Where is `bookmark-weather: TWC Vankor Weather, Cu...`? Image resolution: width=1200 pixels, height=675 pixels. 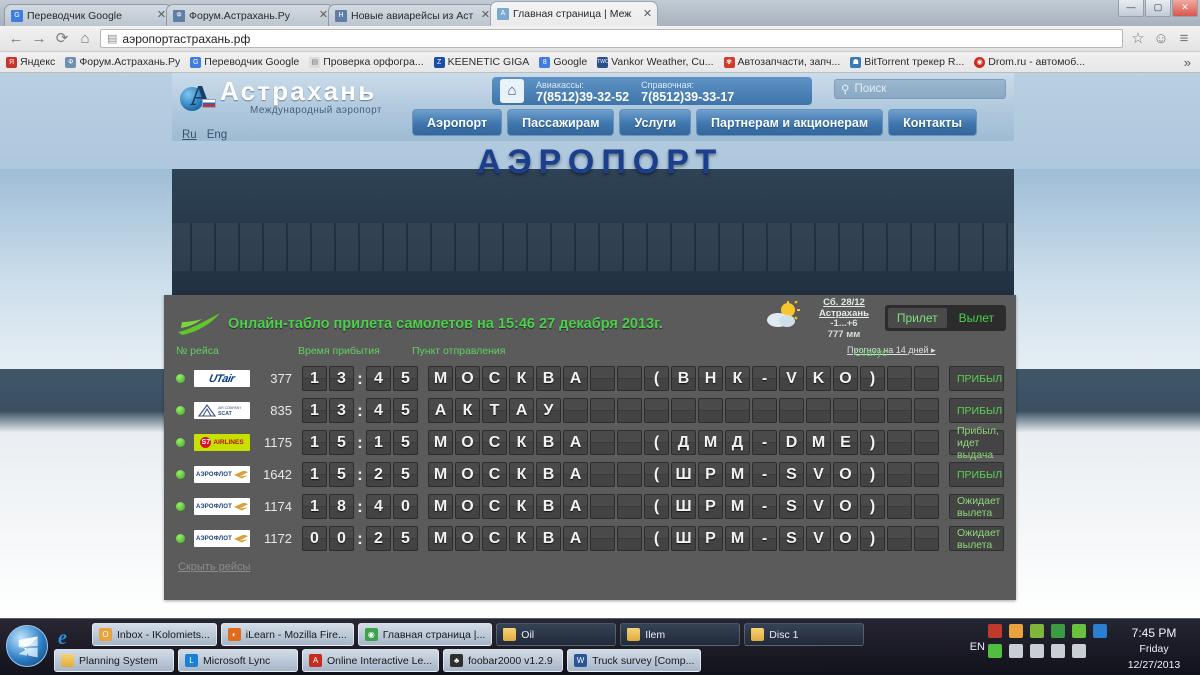
bookmark-weather: TWC Vankor Weather, Cu... is located at coordinates (655, 62).